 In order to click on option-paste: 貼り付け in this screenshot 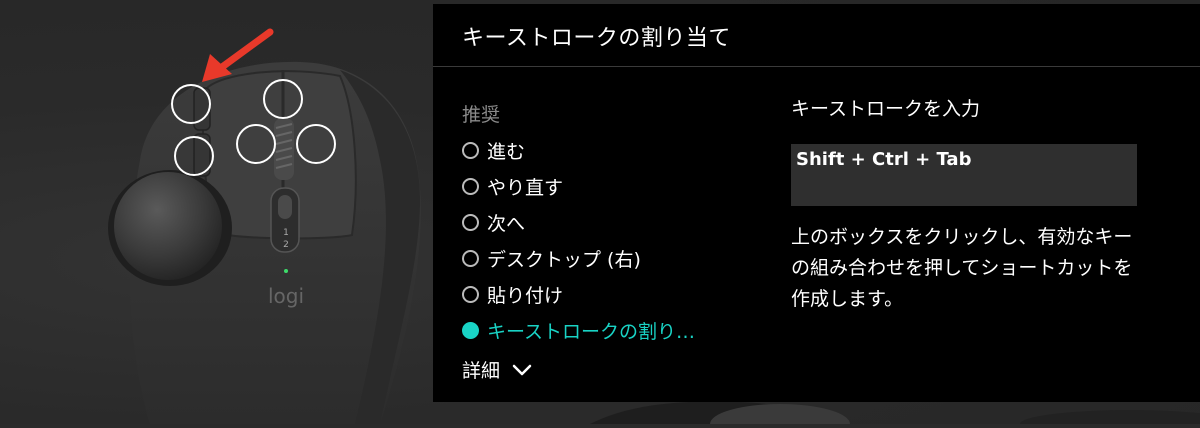, I will do `click(612, 294)`.